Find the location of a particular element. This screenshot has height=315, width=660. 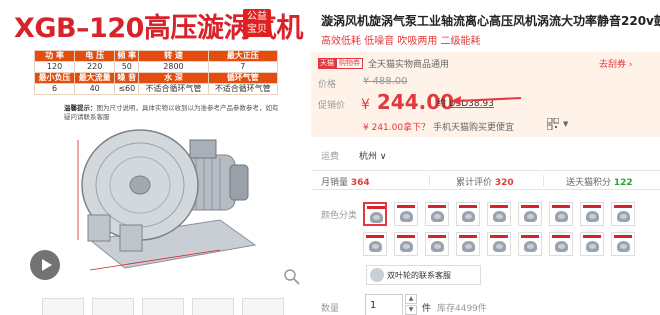

play-video-button is located at coordinates (45, 265).